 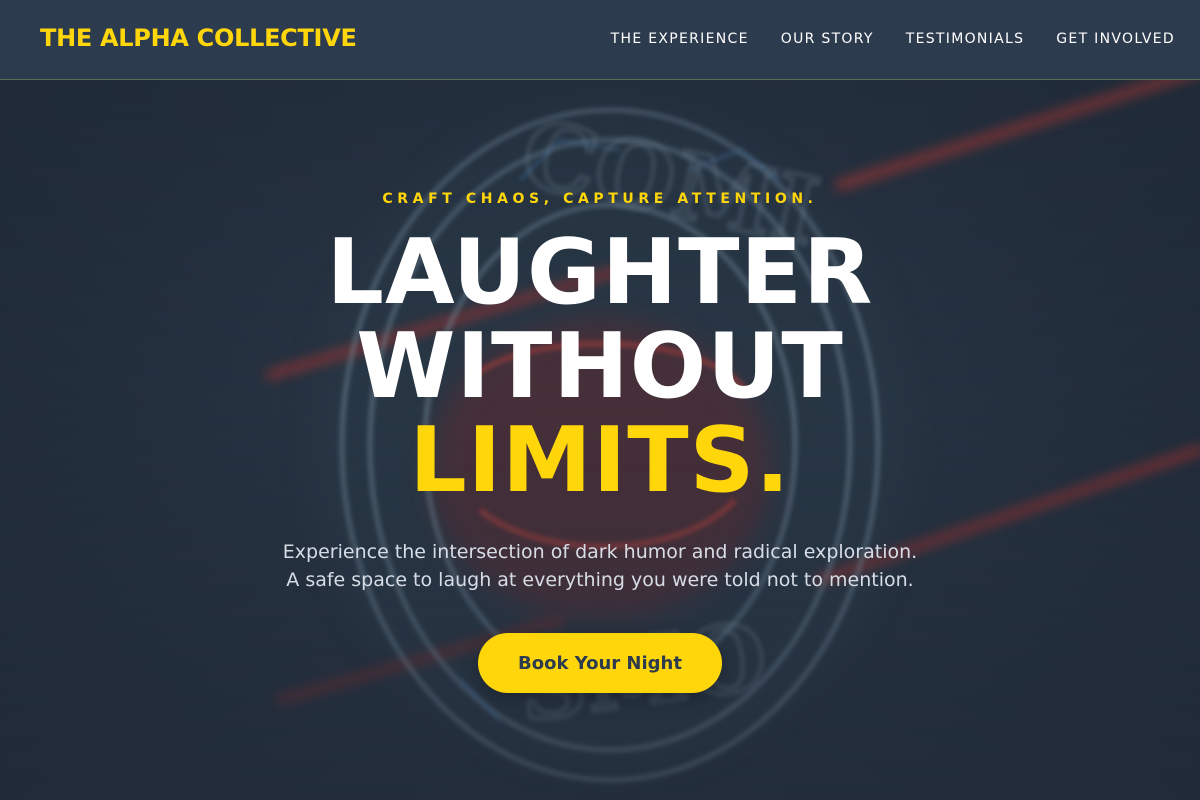 I want to click on nav-link-our-story: OUR STORY, so click(x=827, y=39).